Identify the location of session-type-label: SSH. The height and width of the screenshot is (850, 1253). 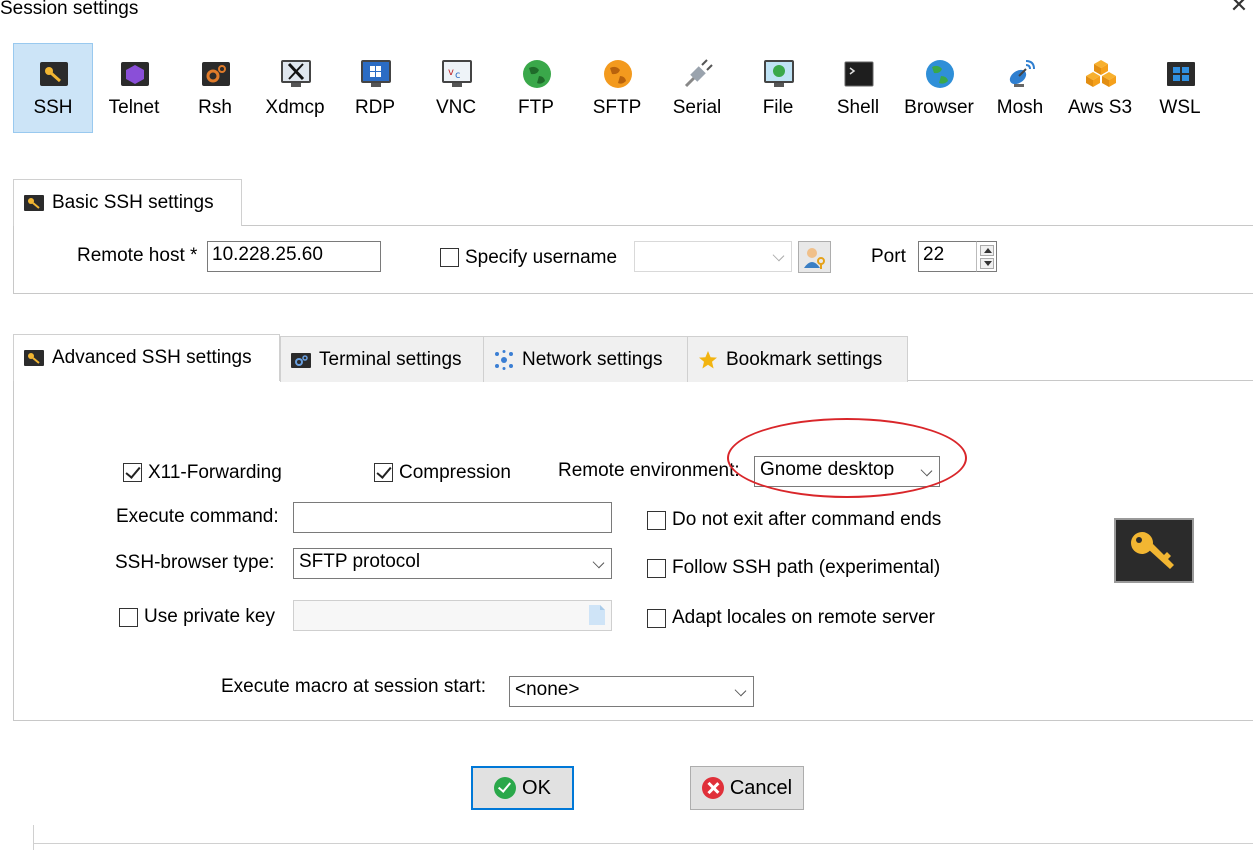
(53, 107).